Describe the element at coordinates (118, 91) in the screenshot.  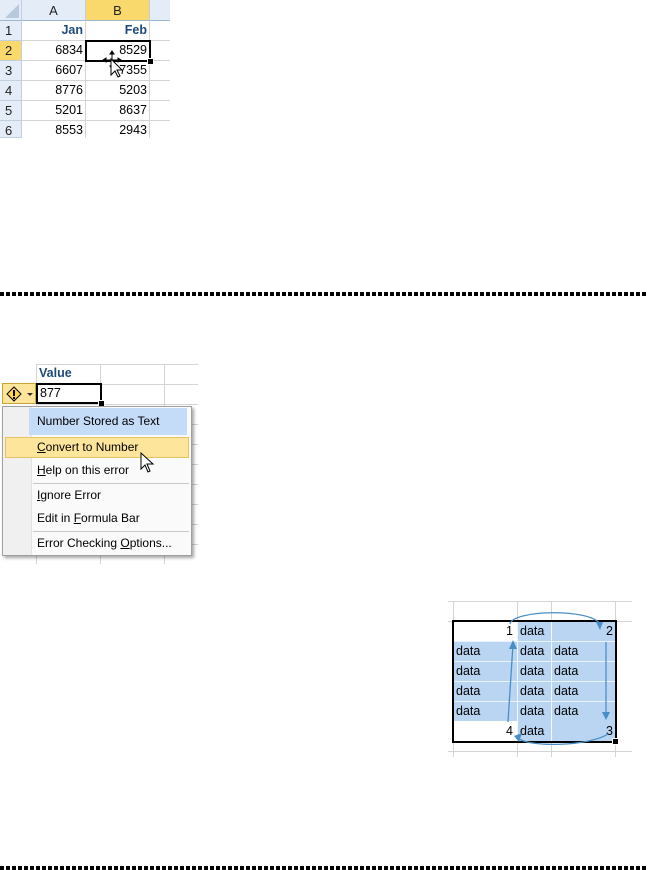
I see `cell-b4: 5203` at that location.